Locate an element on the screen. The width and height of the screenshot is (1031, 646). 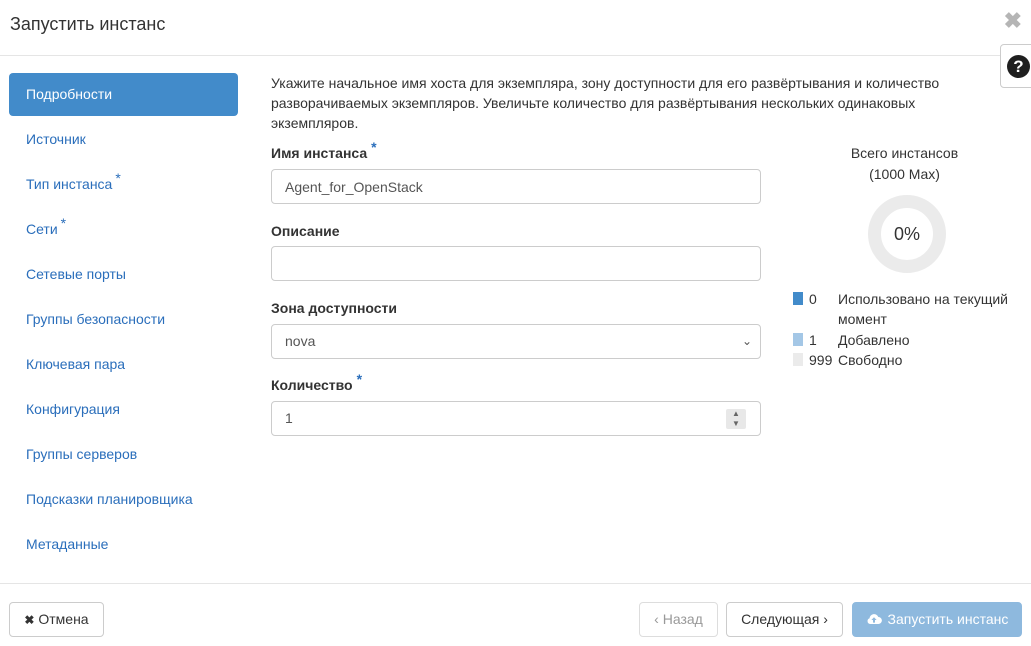
nav-item-label: Сетевые порты is located at coordinates (76, 274).